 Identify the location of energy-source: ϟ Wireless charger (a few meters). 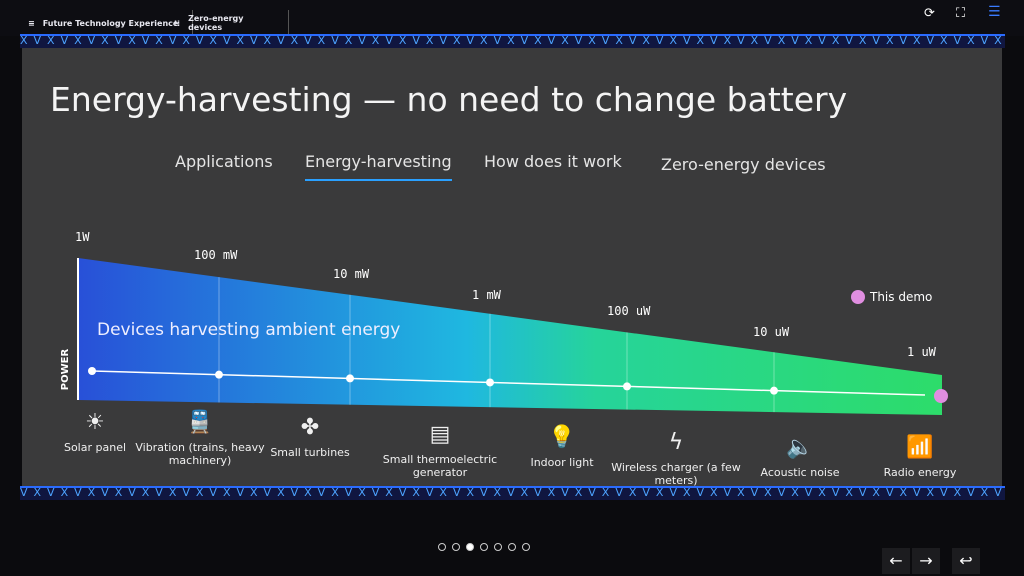
(676, 458).